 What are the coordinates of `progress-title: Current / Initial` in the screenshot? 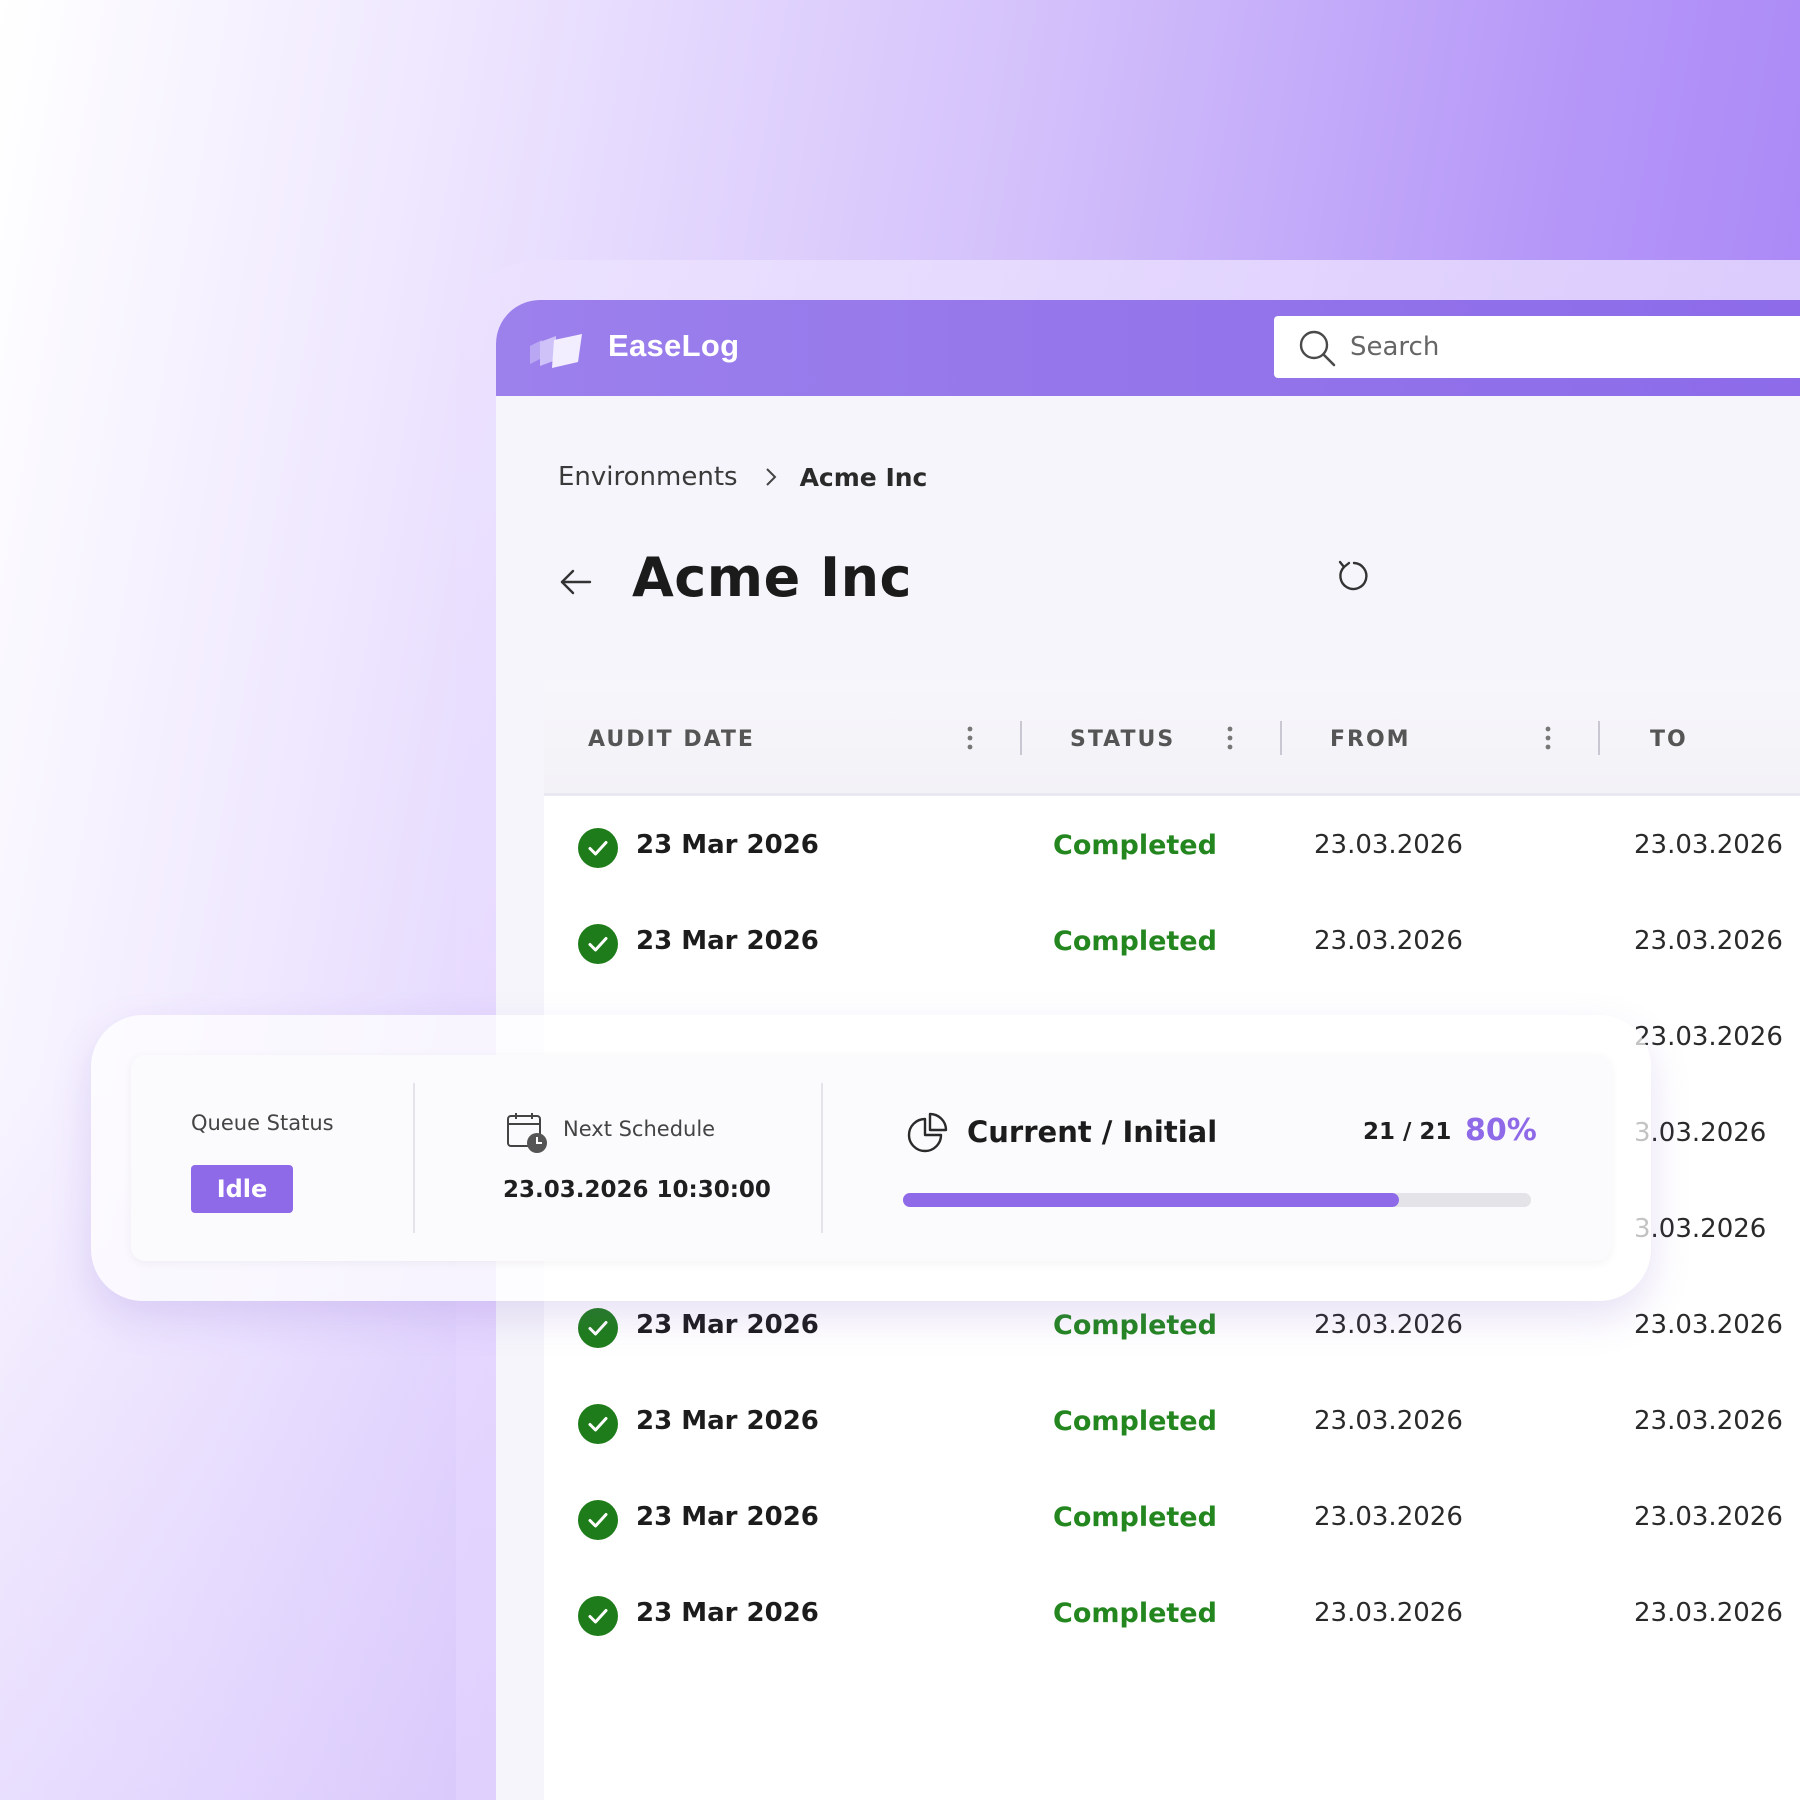 It's located at (1092, 1132).